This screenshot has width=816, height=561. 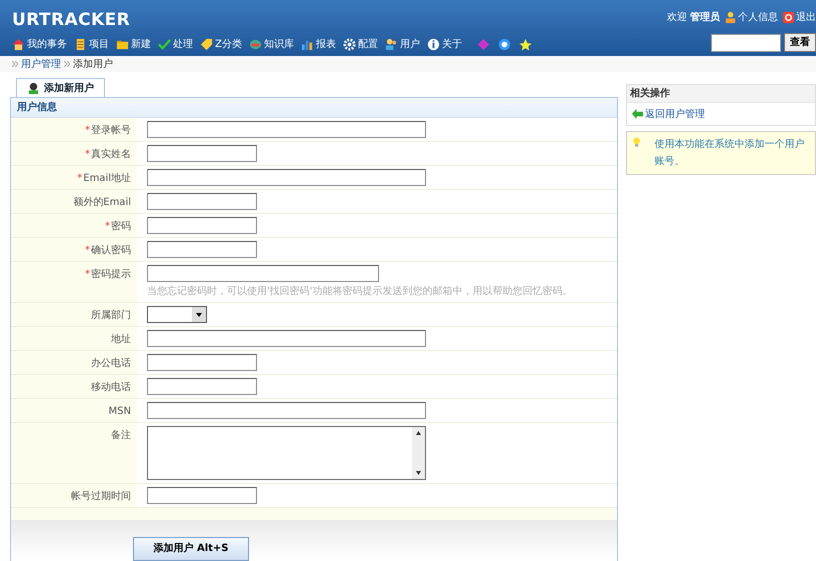 I want to click on nav-link: 报表, so click(x=318, y=44).